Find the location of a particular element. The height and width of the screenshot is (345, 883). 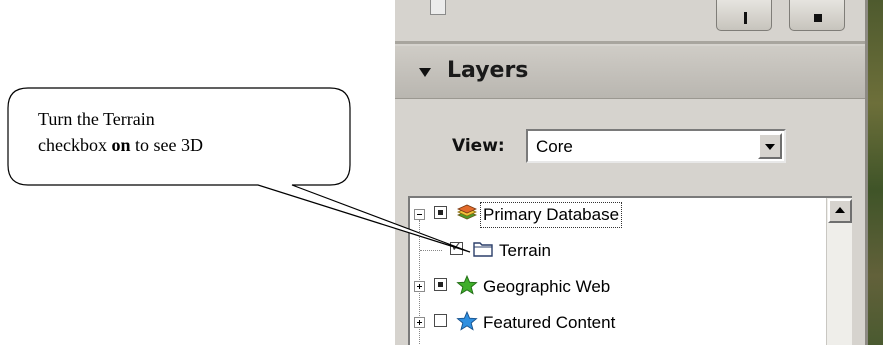

blue-star-icon is located at coordinates (467, 321).